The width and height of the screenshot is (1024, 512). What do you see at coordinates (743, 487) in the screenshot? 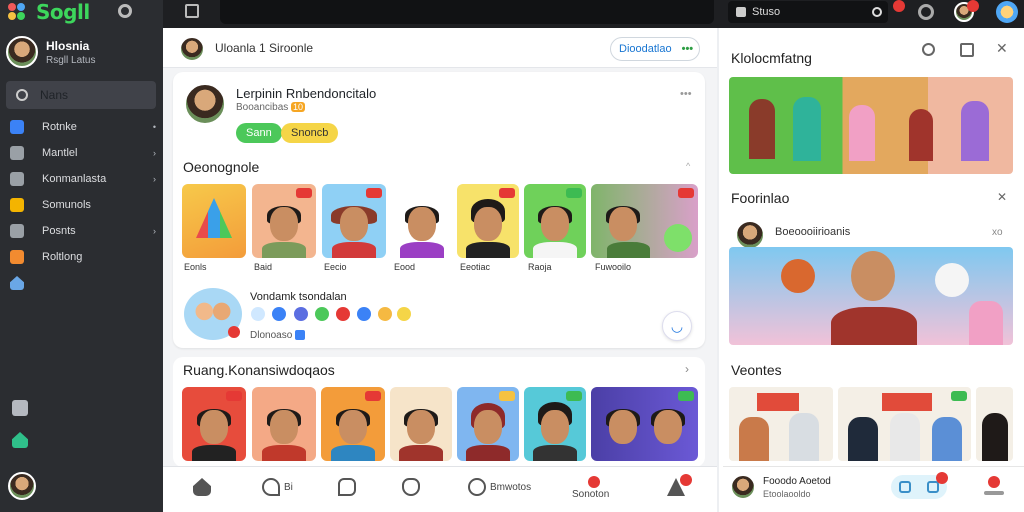
I see `footer-avatar` at bounding box center [743, 487].